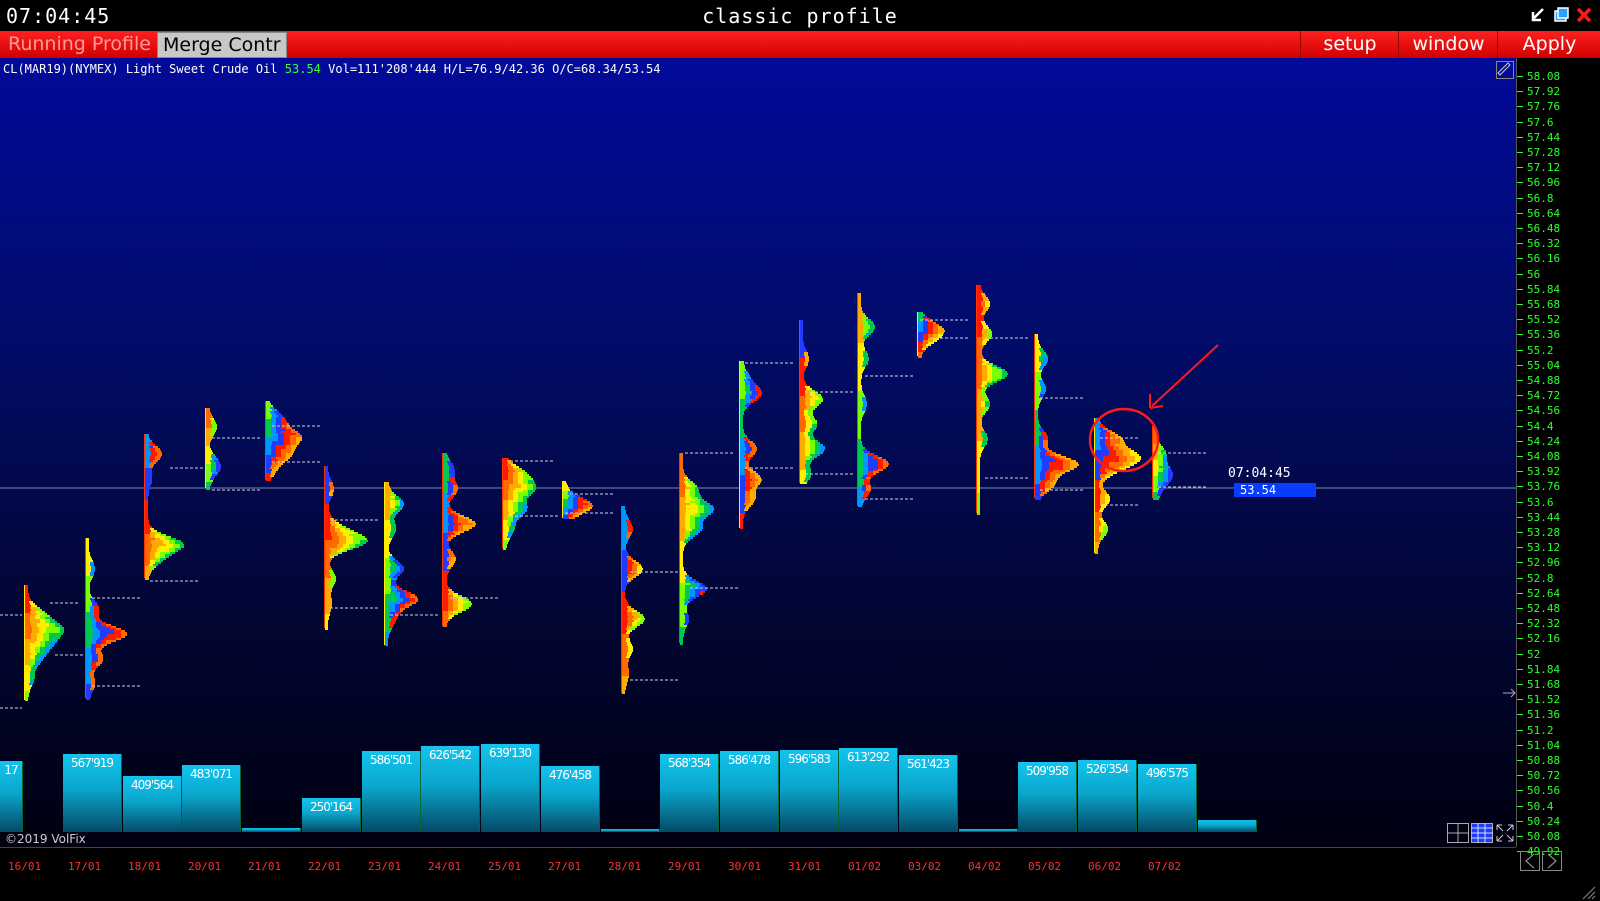 The width and height of the screenshot is (1600, 901). Describe the element at coordinates (1544, 137) in the screenshot. I see `price-tick-label: 57.44` at that location.